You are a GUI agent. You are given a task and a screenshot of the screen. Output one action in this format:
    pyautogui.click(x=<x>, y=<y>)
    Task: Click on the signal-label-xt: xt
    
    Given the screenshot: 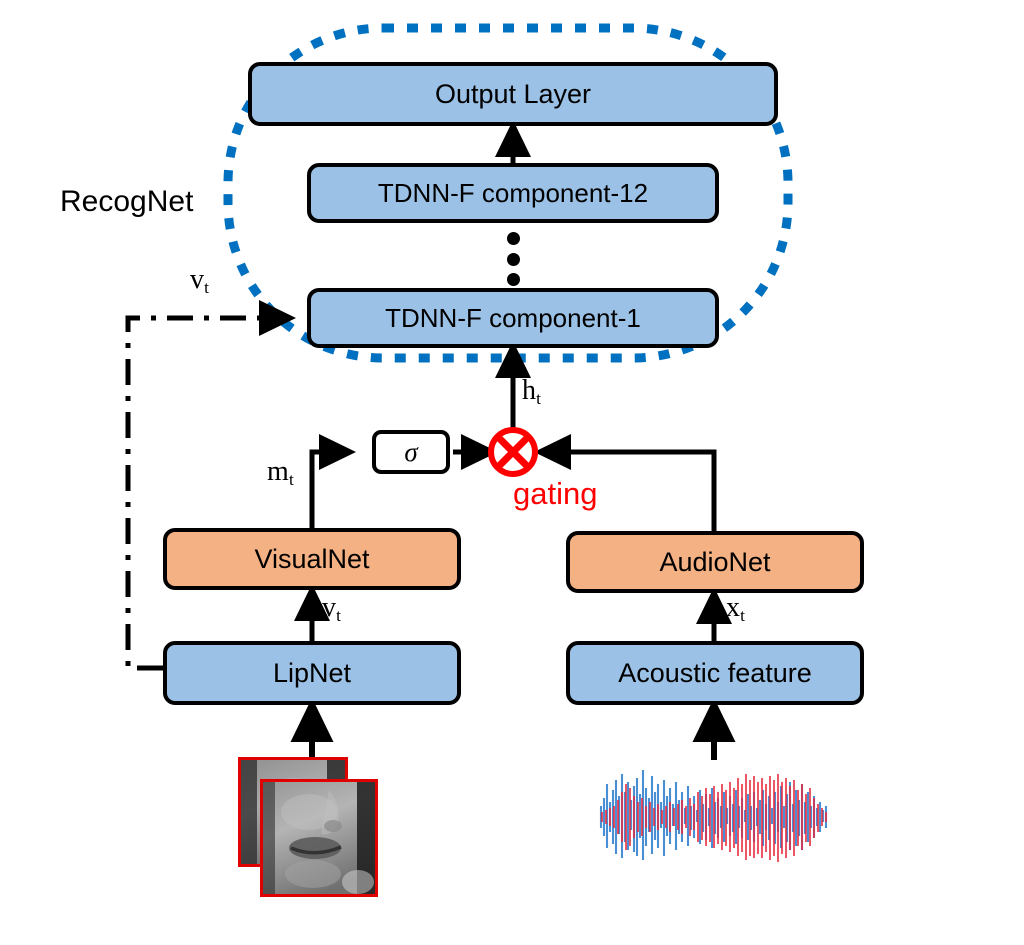 What is the action you would take?
    pyautogui.click(x=735, y=608)
    